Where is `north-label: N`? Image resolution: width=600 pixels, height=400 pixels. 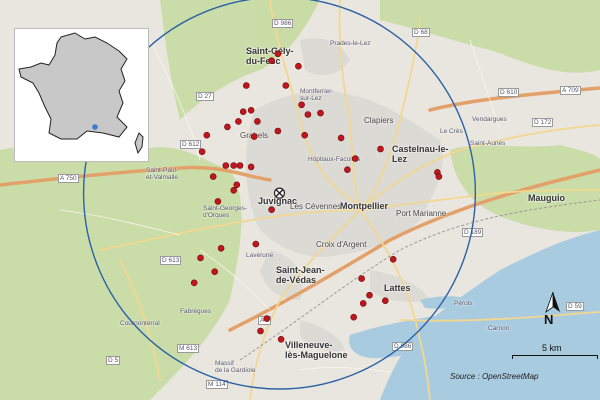 north-label: N is located at coordinates (549, 319).